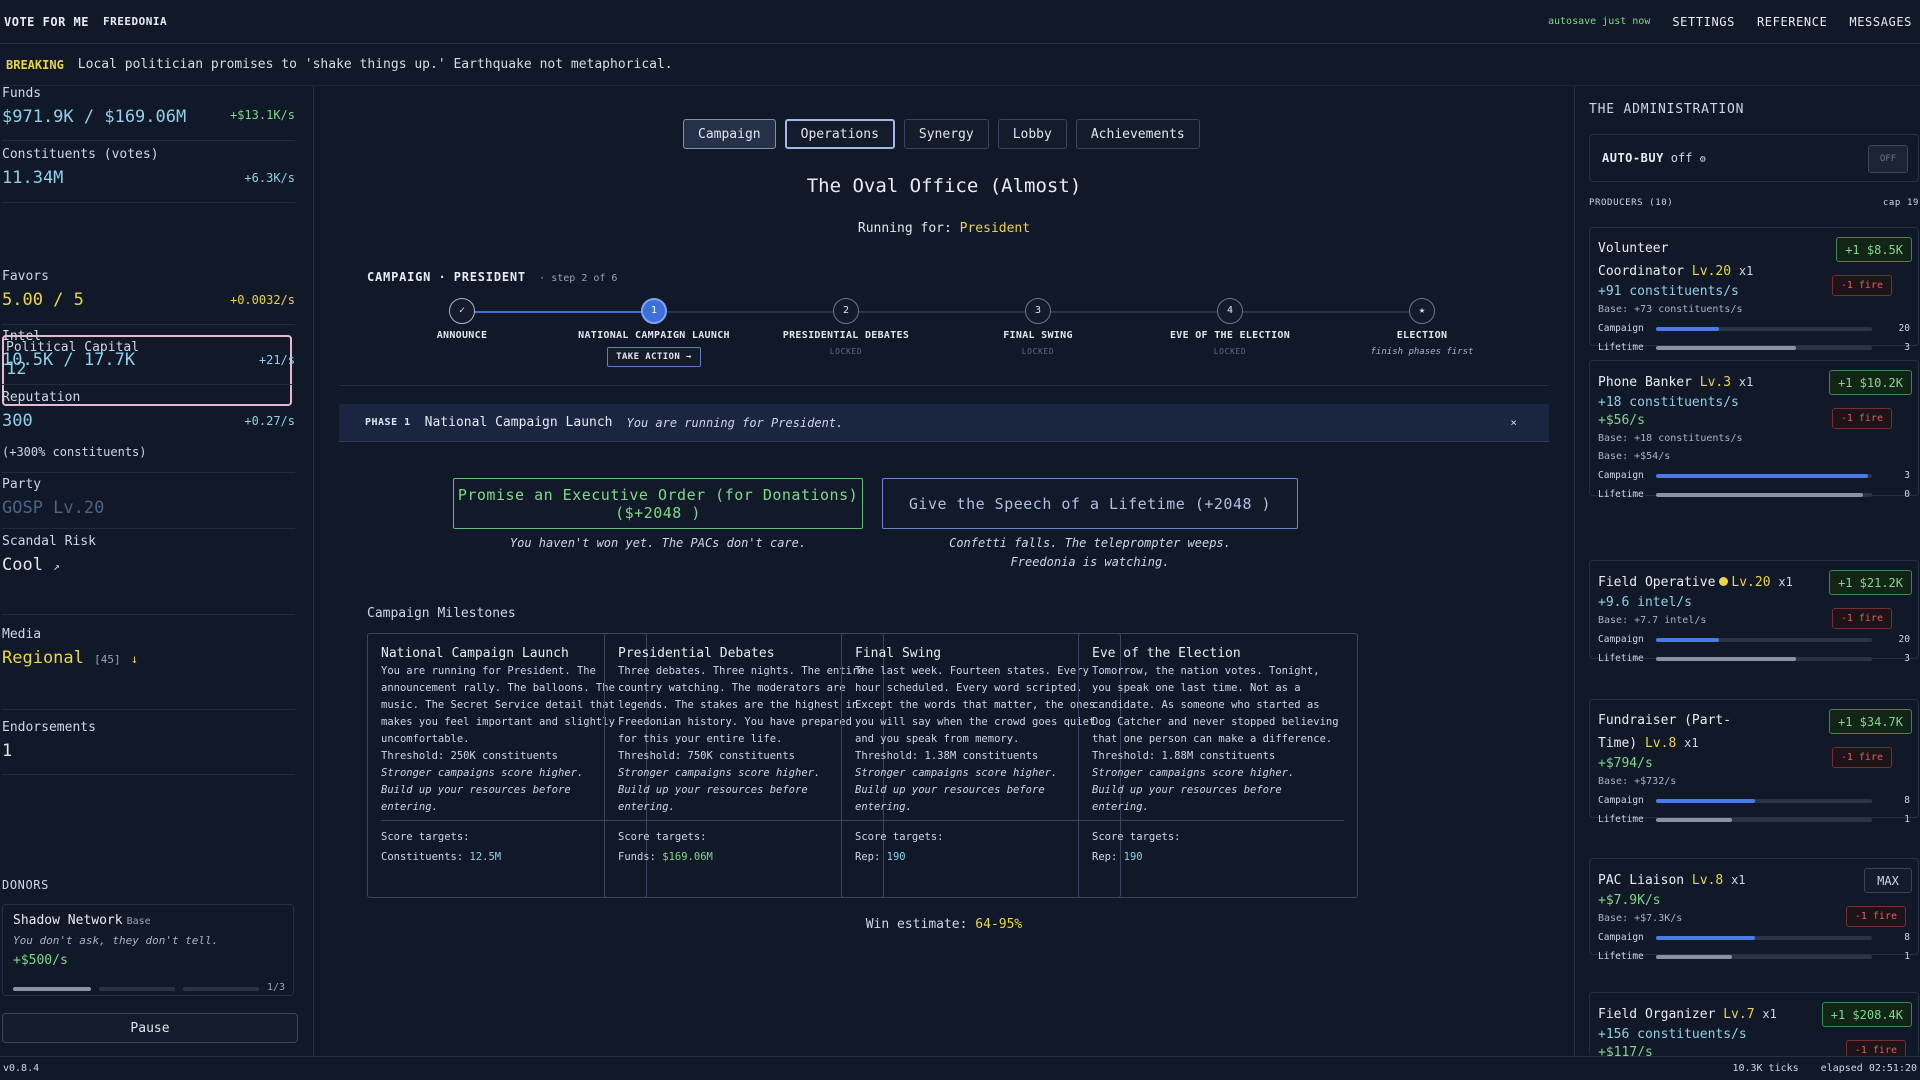 Image resolution: width=1920 pixels, height=1080 pixels. What do you see at coordinates (507, 857) in the screenshot?
I see `score-target: Constituents: 12.5M` at bounding box center [507, 857].